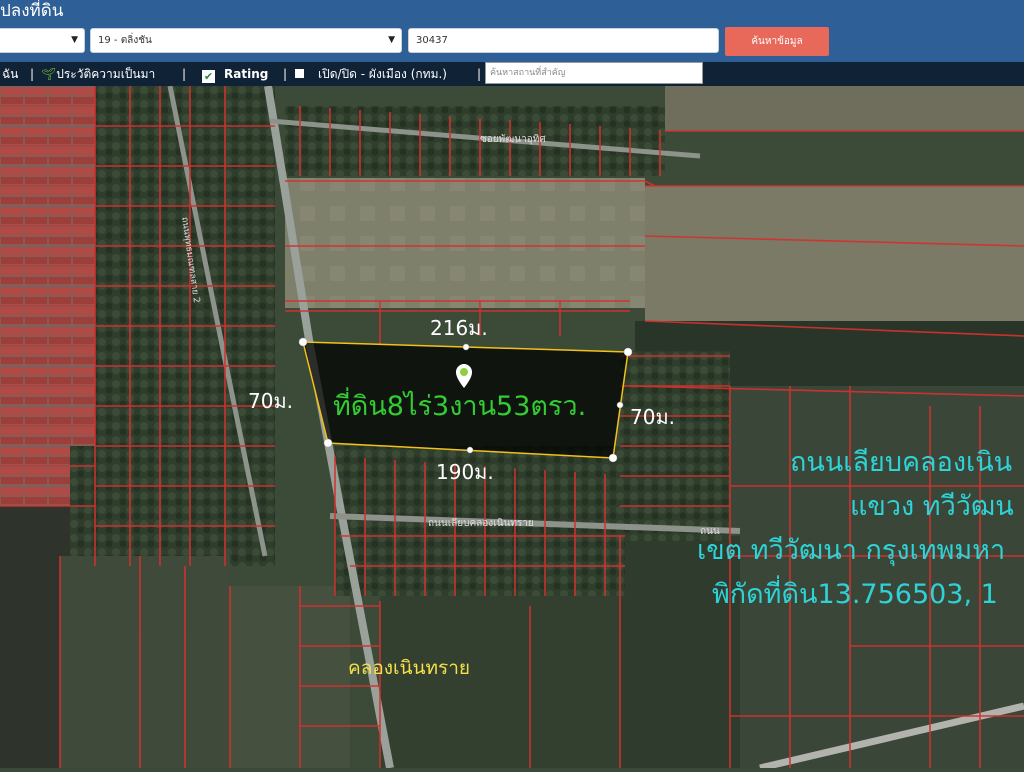 Image resolution: width=1024 pixels, height=772 pixels. What do you see at coordinates (382, 74) in the screenshot?
I see `toolbar-item-layer-label: เปิด/ปิด - ผังเมือง (กทม.)` at bounding box center [382, 74].